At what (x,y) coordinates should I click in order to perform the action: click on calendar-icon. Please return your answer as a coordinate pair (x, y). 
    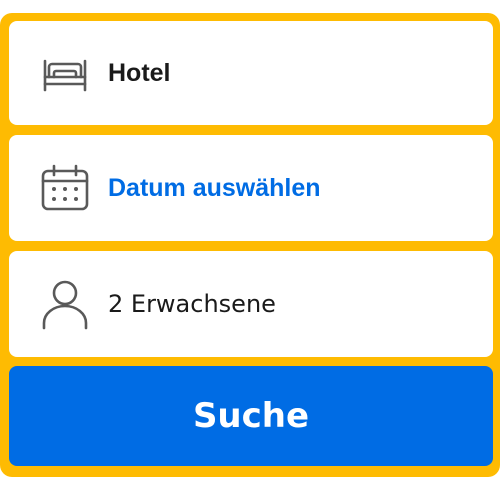
    Looking at the image, I should click on (65, 188).